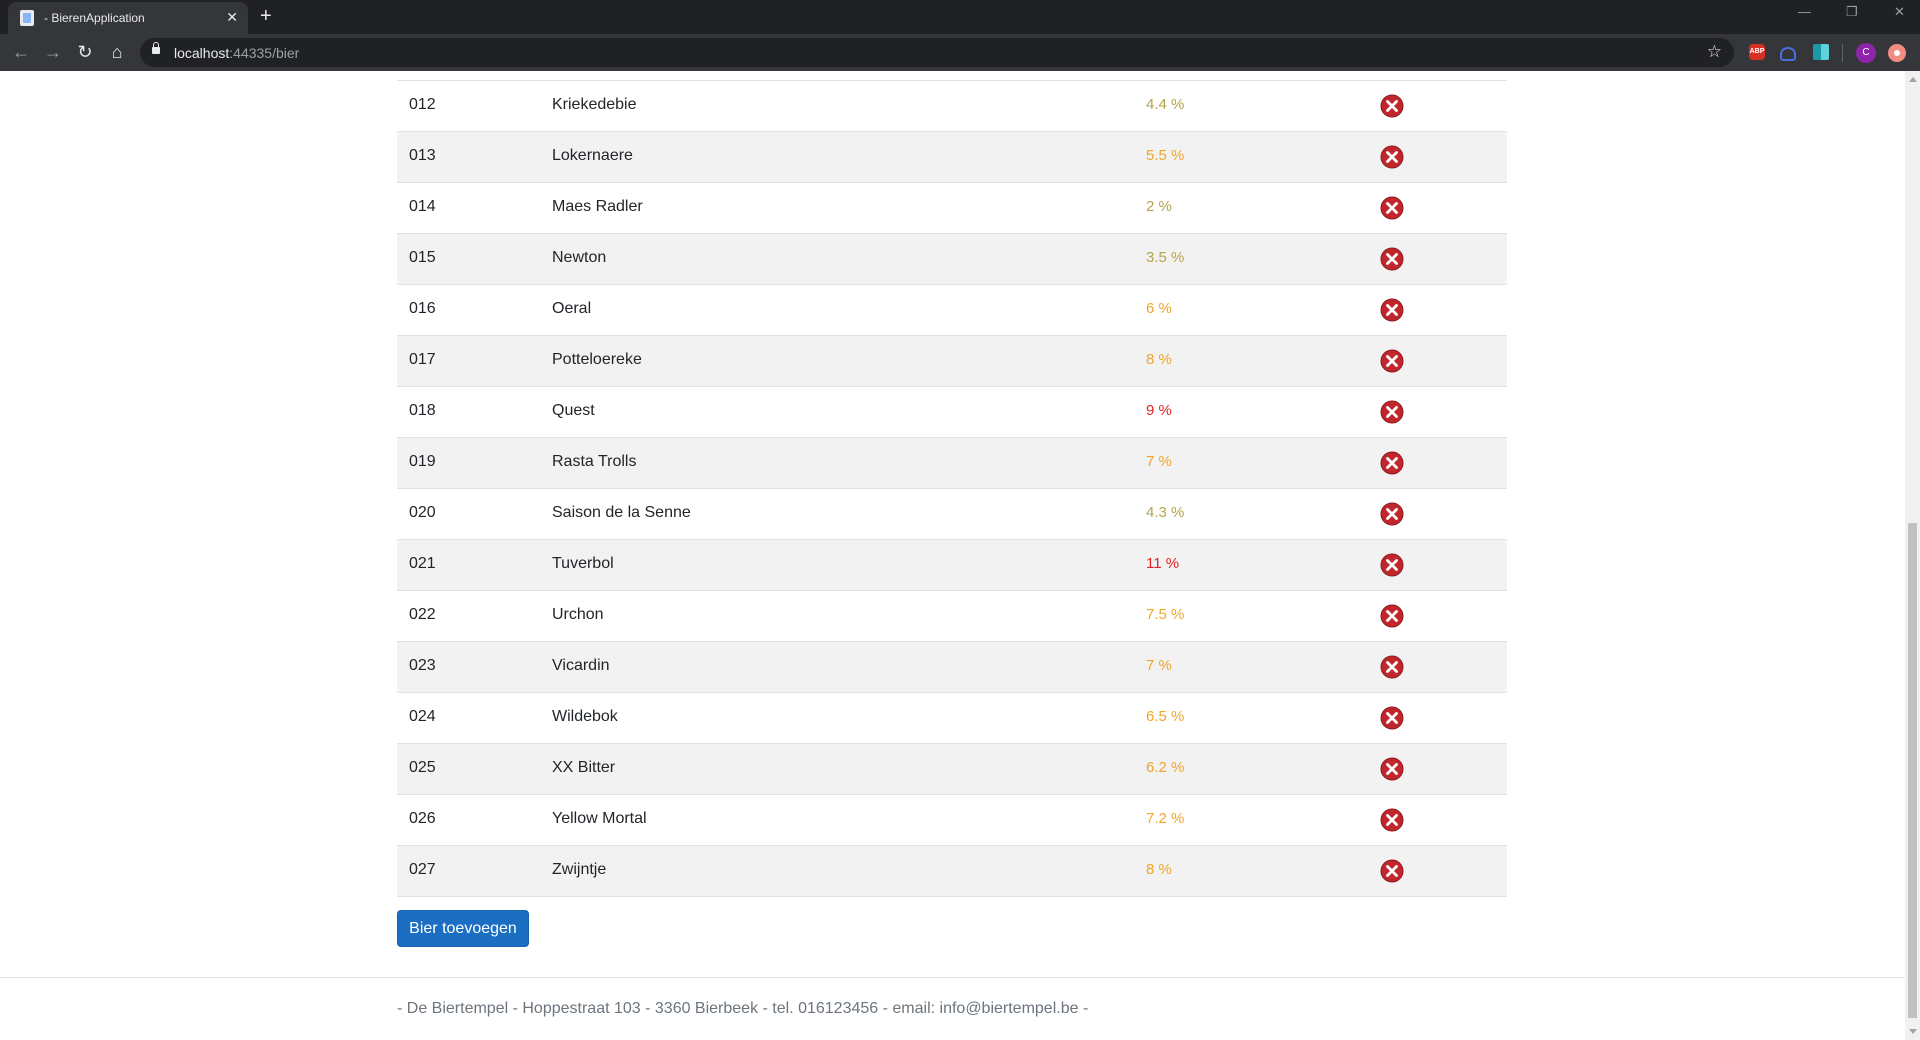 The image size is (1920, 1040). What do you see at coordinates (21, 52) in the screenshot?
I see `back-icon: ←` at bounding box center [21, 52].